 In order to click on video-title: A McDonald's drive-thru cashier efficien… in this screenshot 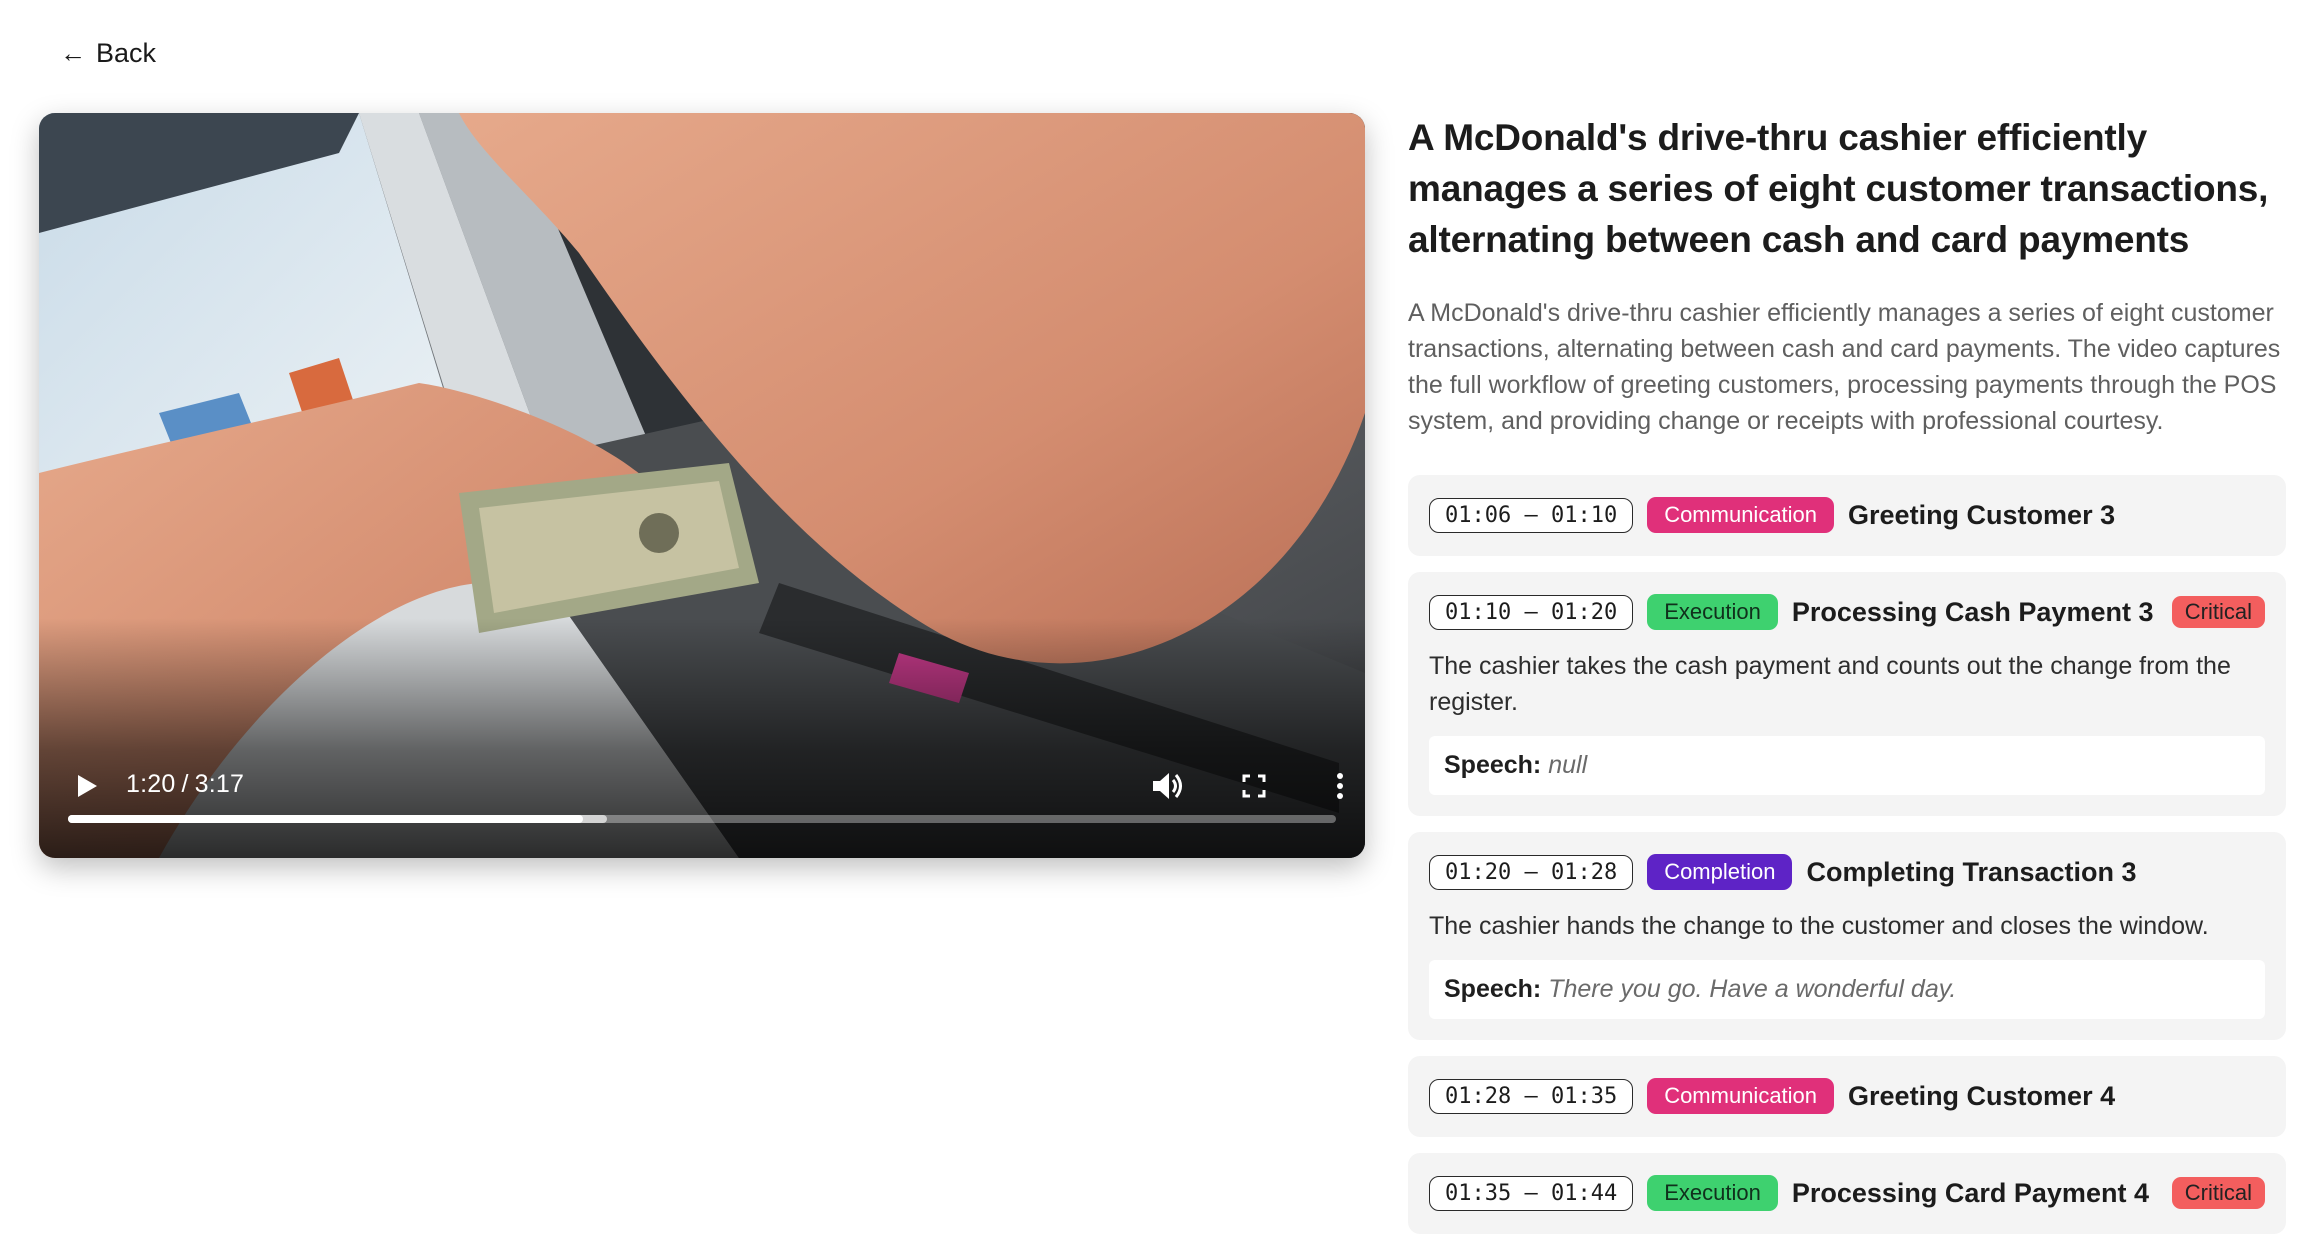, I will do `click(1838, 188)`.